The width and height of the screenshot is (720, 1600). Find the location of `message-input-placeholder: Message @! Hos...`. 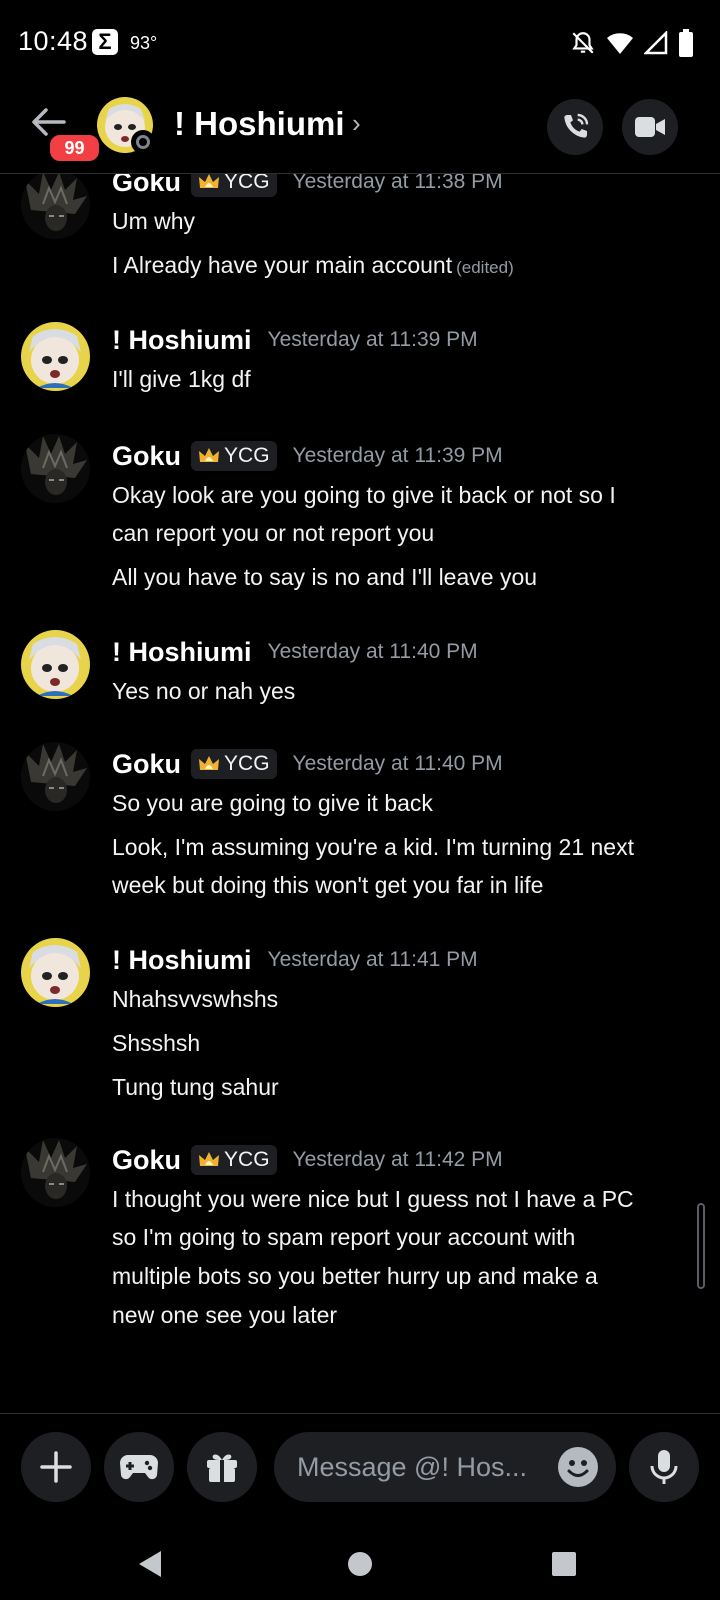

message-input-placeholder: Message @! Hos... is located at coordinates (412, 1467).